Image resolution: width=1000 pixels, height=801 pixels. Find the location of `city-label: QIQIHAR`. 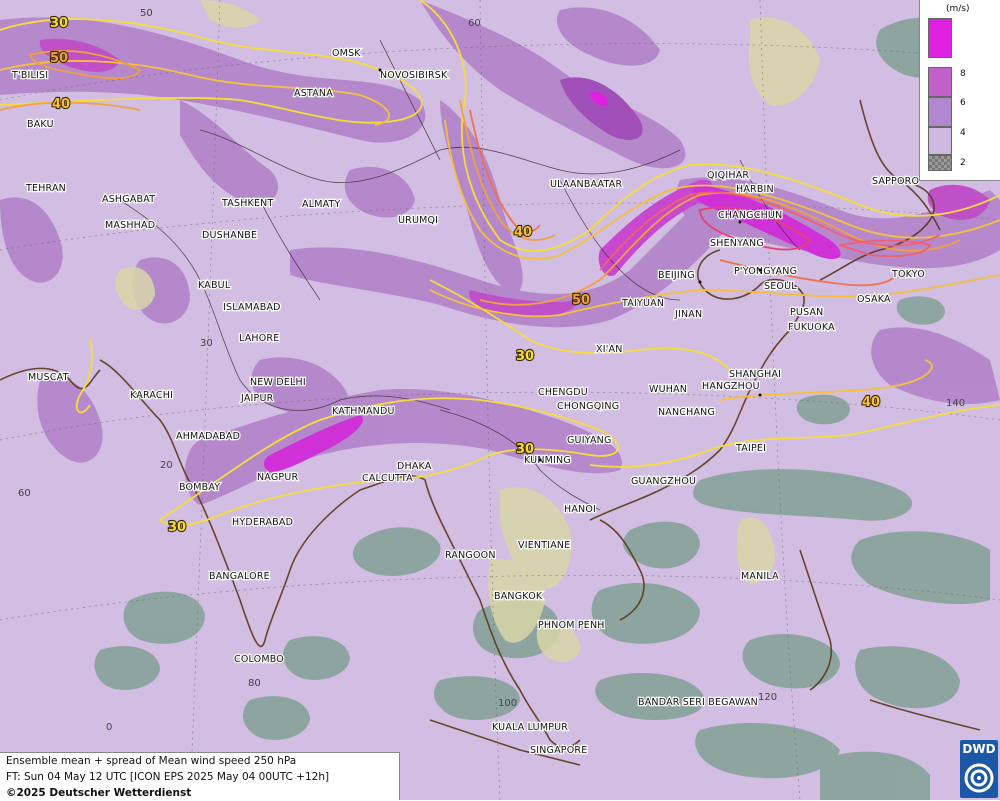

city-label: QIQIHAR is located at coordinates (728, 175).